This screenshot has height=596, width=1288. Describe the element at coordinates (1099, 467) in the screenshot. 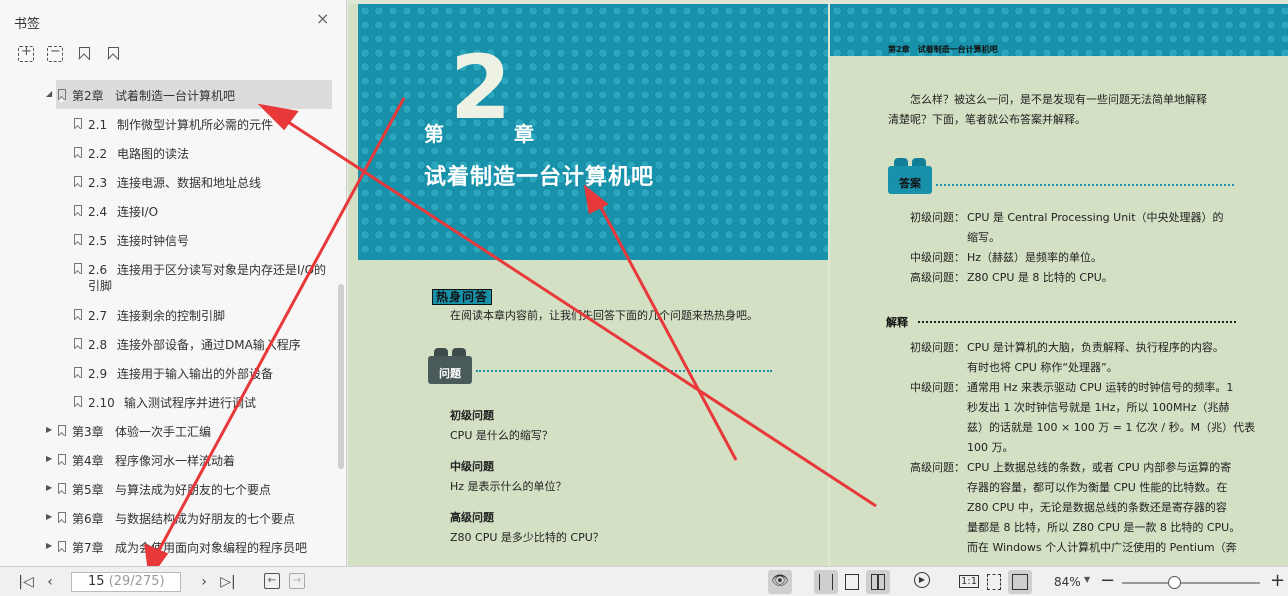

I see `explain-text: CPU 上数据总线的条数，或者 CPU 内部参与运算的寄` at that location.